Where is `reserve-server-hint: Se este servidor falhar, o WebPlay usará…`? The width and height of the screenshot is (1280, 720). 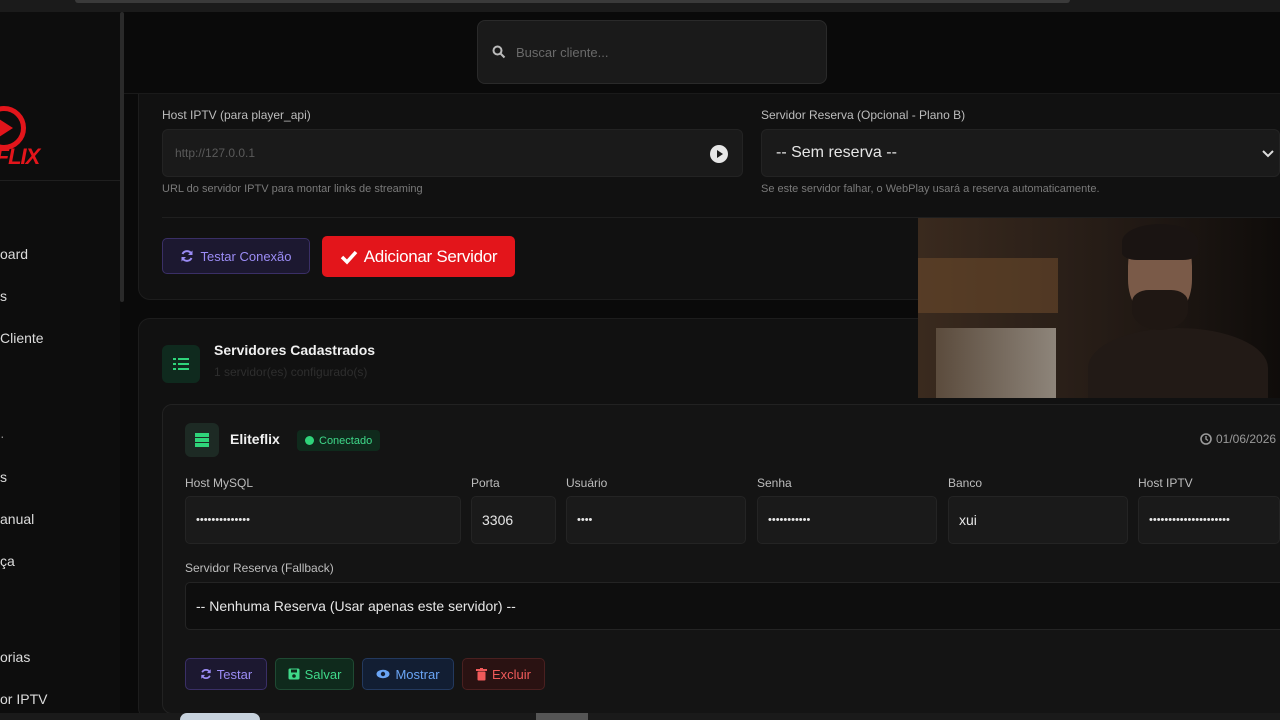 reserve-server-hint: Se este servidor falhar, o WebPlay usará… is located at coordinates (930, 189).